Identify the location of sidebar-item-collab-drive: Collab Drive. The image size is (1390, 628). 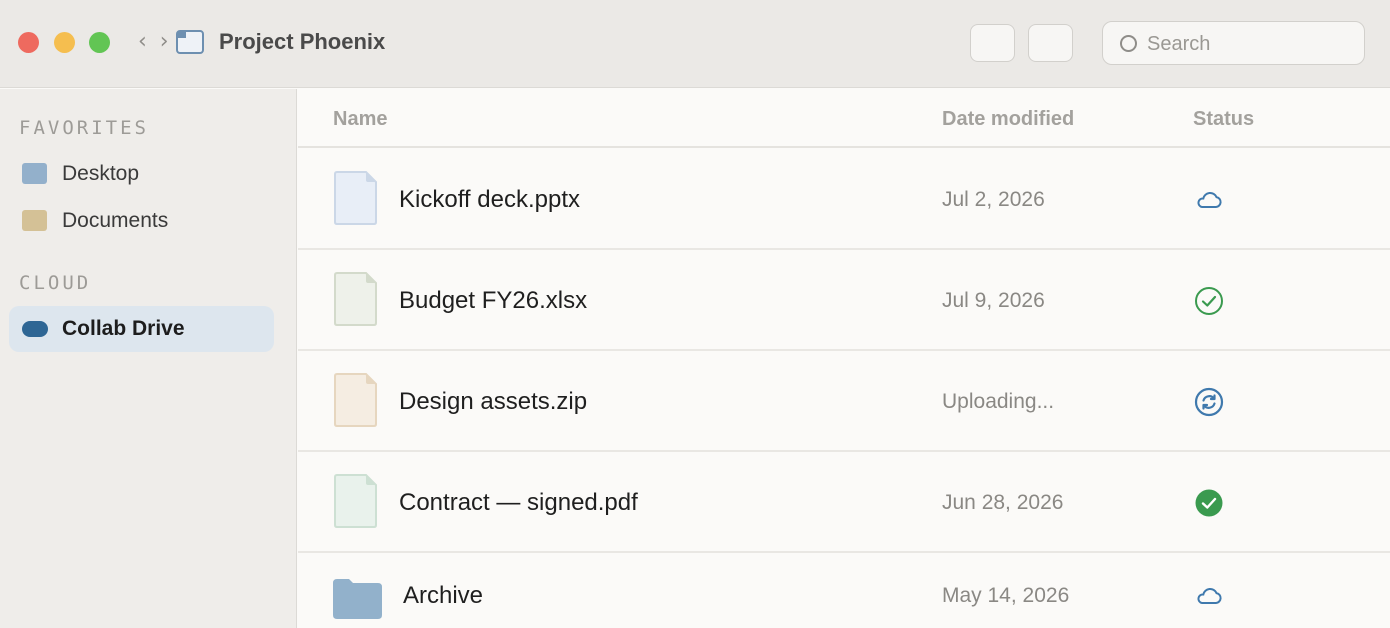
(141, 329).